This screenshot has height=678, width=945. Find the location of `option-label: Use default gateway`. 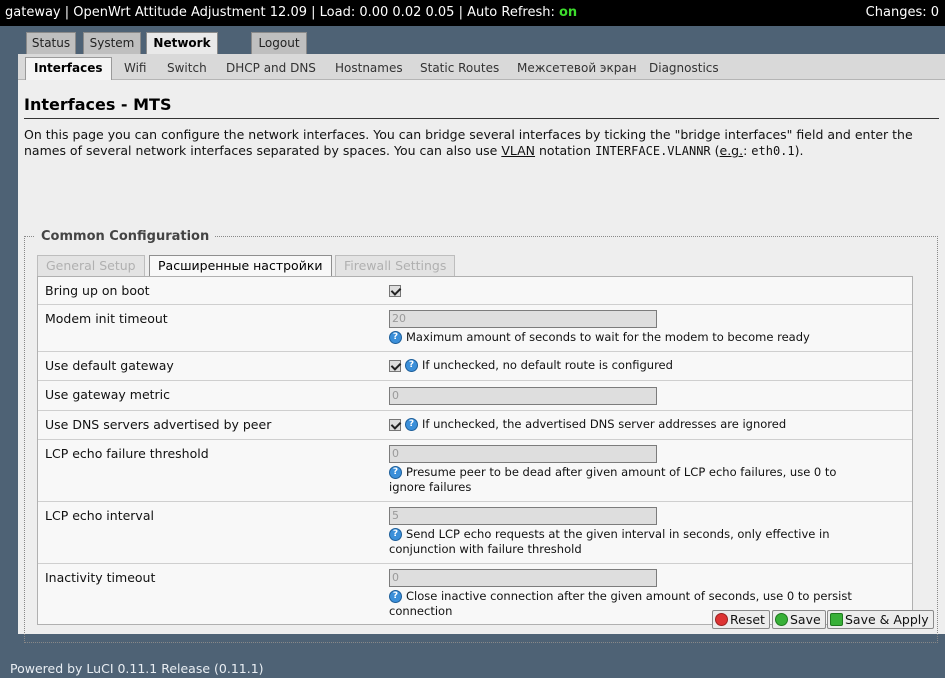

option-label: Use default gateway is located at coordinates (109, 365).